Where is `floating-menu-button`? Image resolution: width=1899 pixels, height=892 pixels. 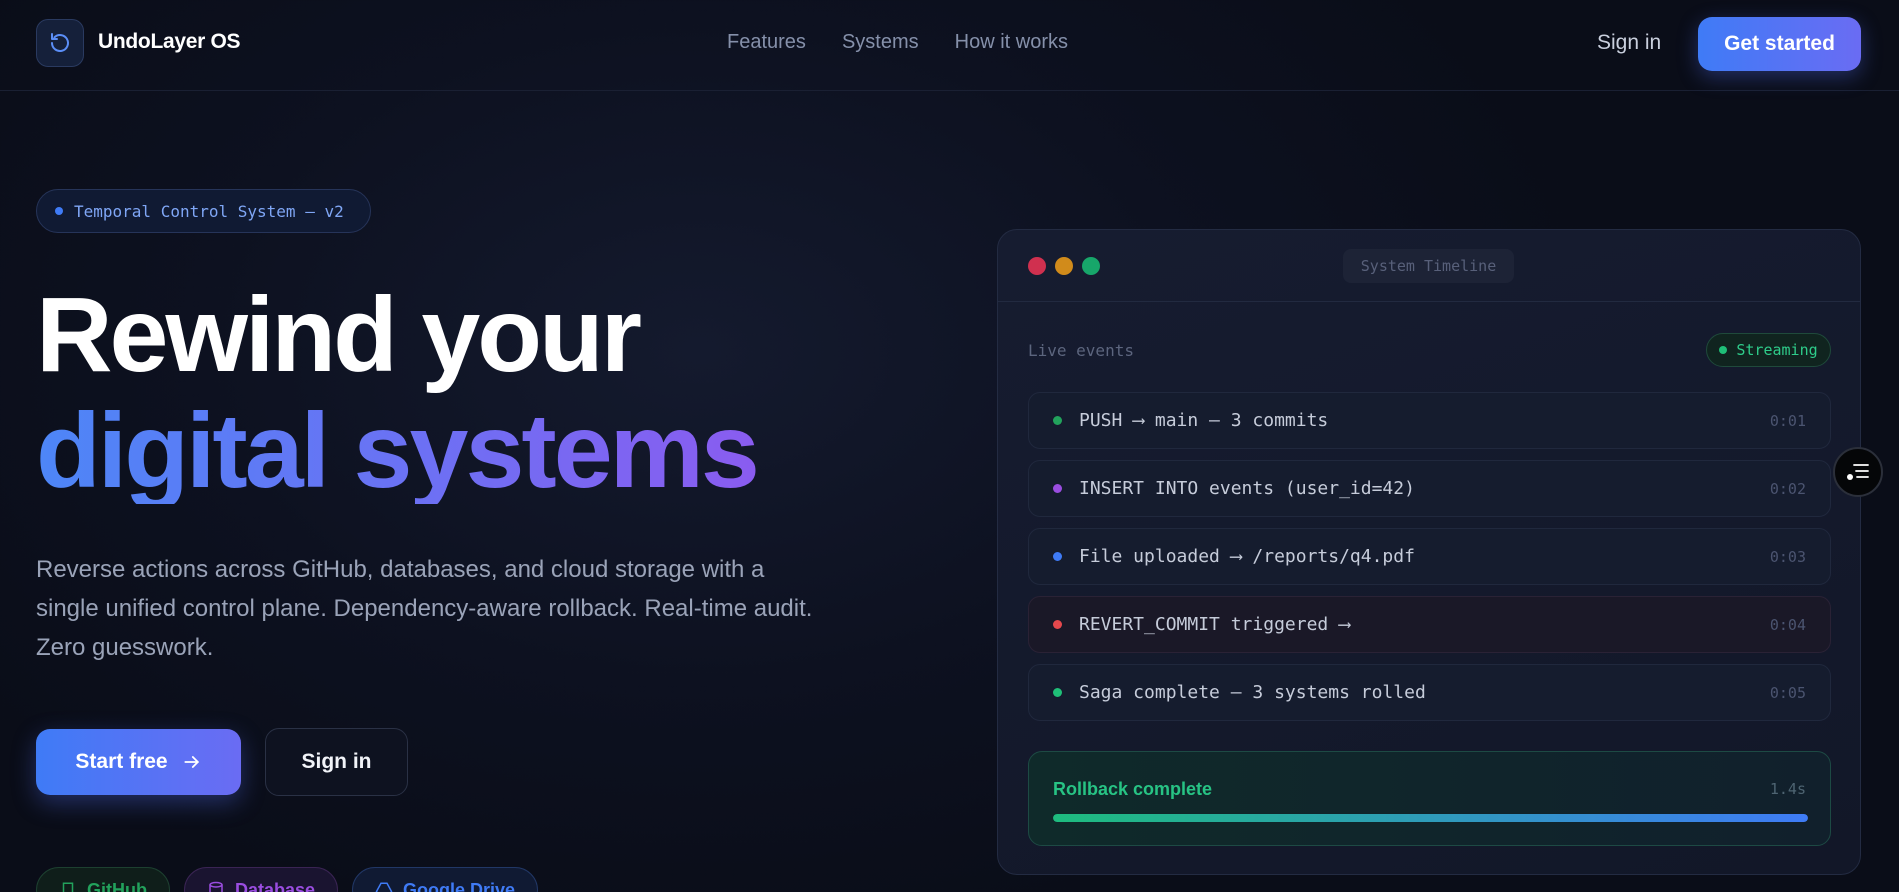 floating-menu-button is located at coordinates (1858, 472).